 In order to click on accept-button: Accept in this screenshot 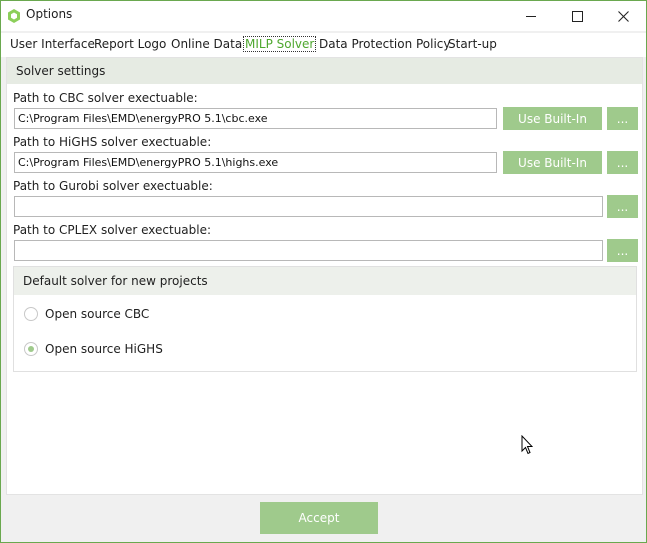, I will do `click(319, 518)`.